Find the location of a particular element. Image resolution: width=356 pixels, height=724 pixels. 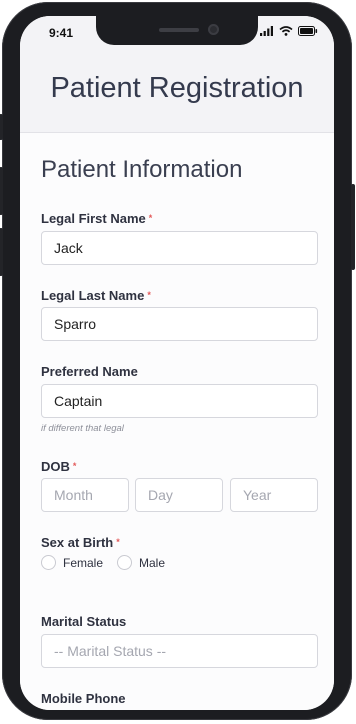

first-name-label: Legal First Name * is located at coordinates (96, 218).